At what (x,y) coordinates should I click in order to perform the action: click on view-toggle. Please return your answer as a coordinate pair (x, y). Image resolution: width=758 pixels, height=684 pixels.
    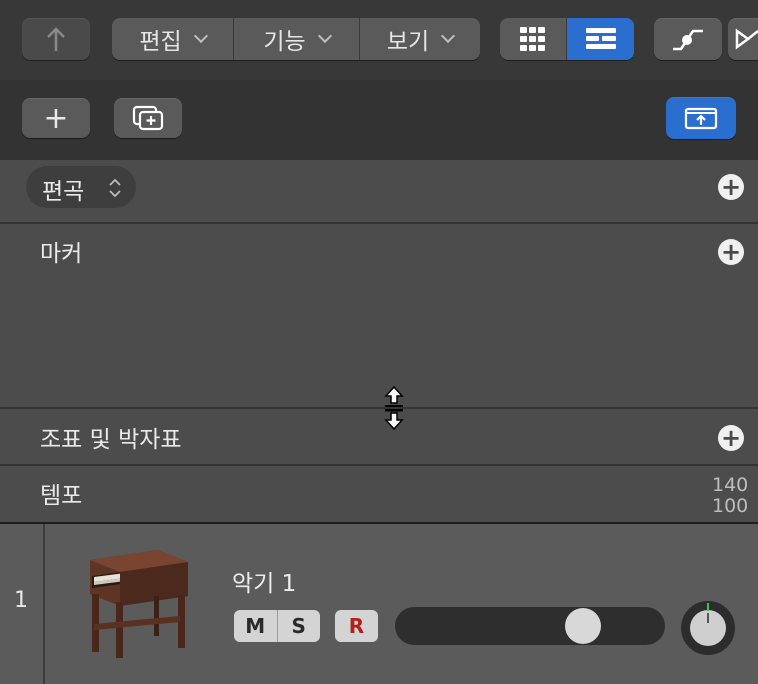
    Looking at the image, I should click on (567, 39).